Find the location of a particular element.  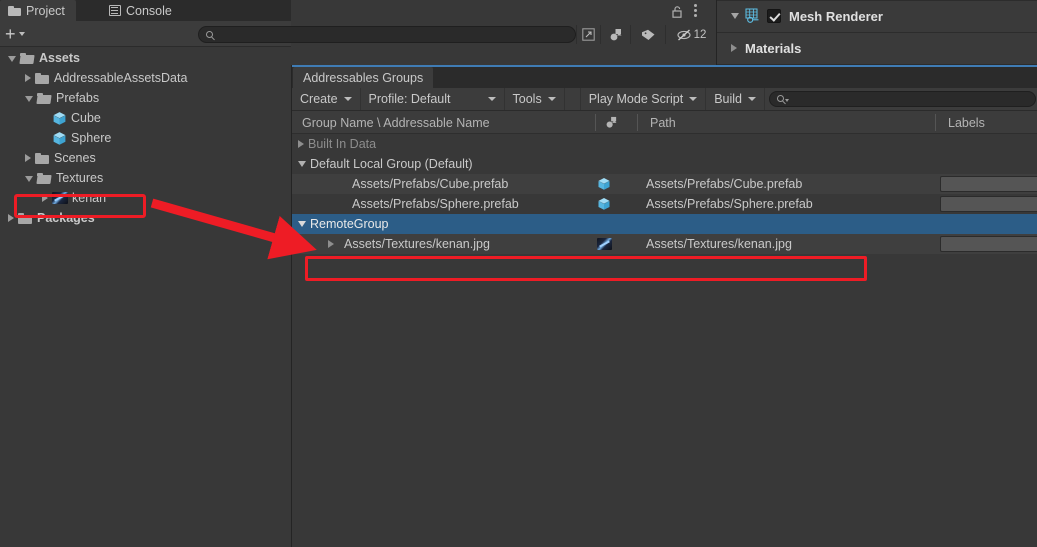

inspector-panel: Mesh Renderer Materials is located at coordinates (876, 32).